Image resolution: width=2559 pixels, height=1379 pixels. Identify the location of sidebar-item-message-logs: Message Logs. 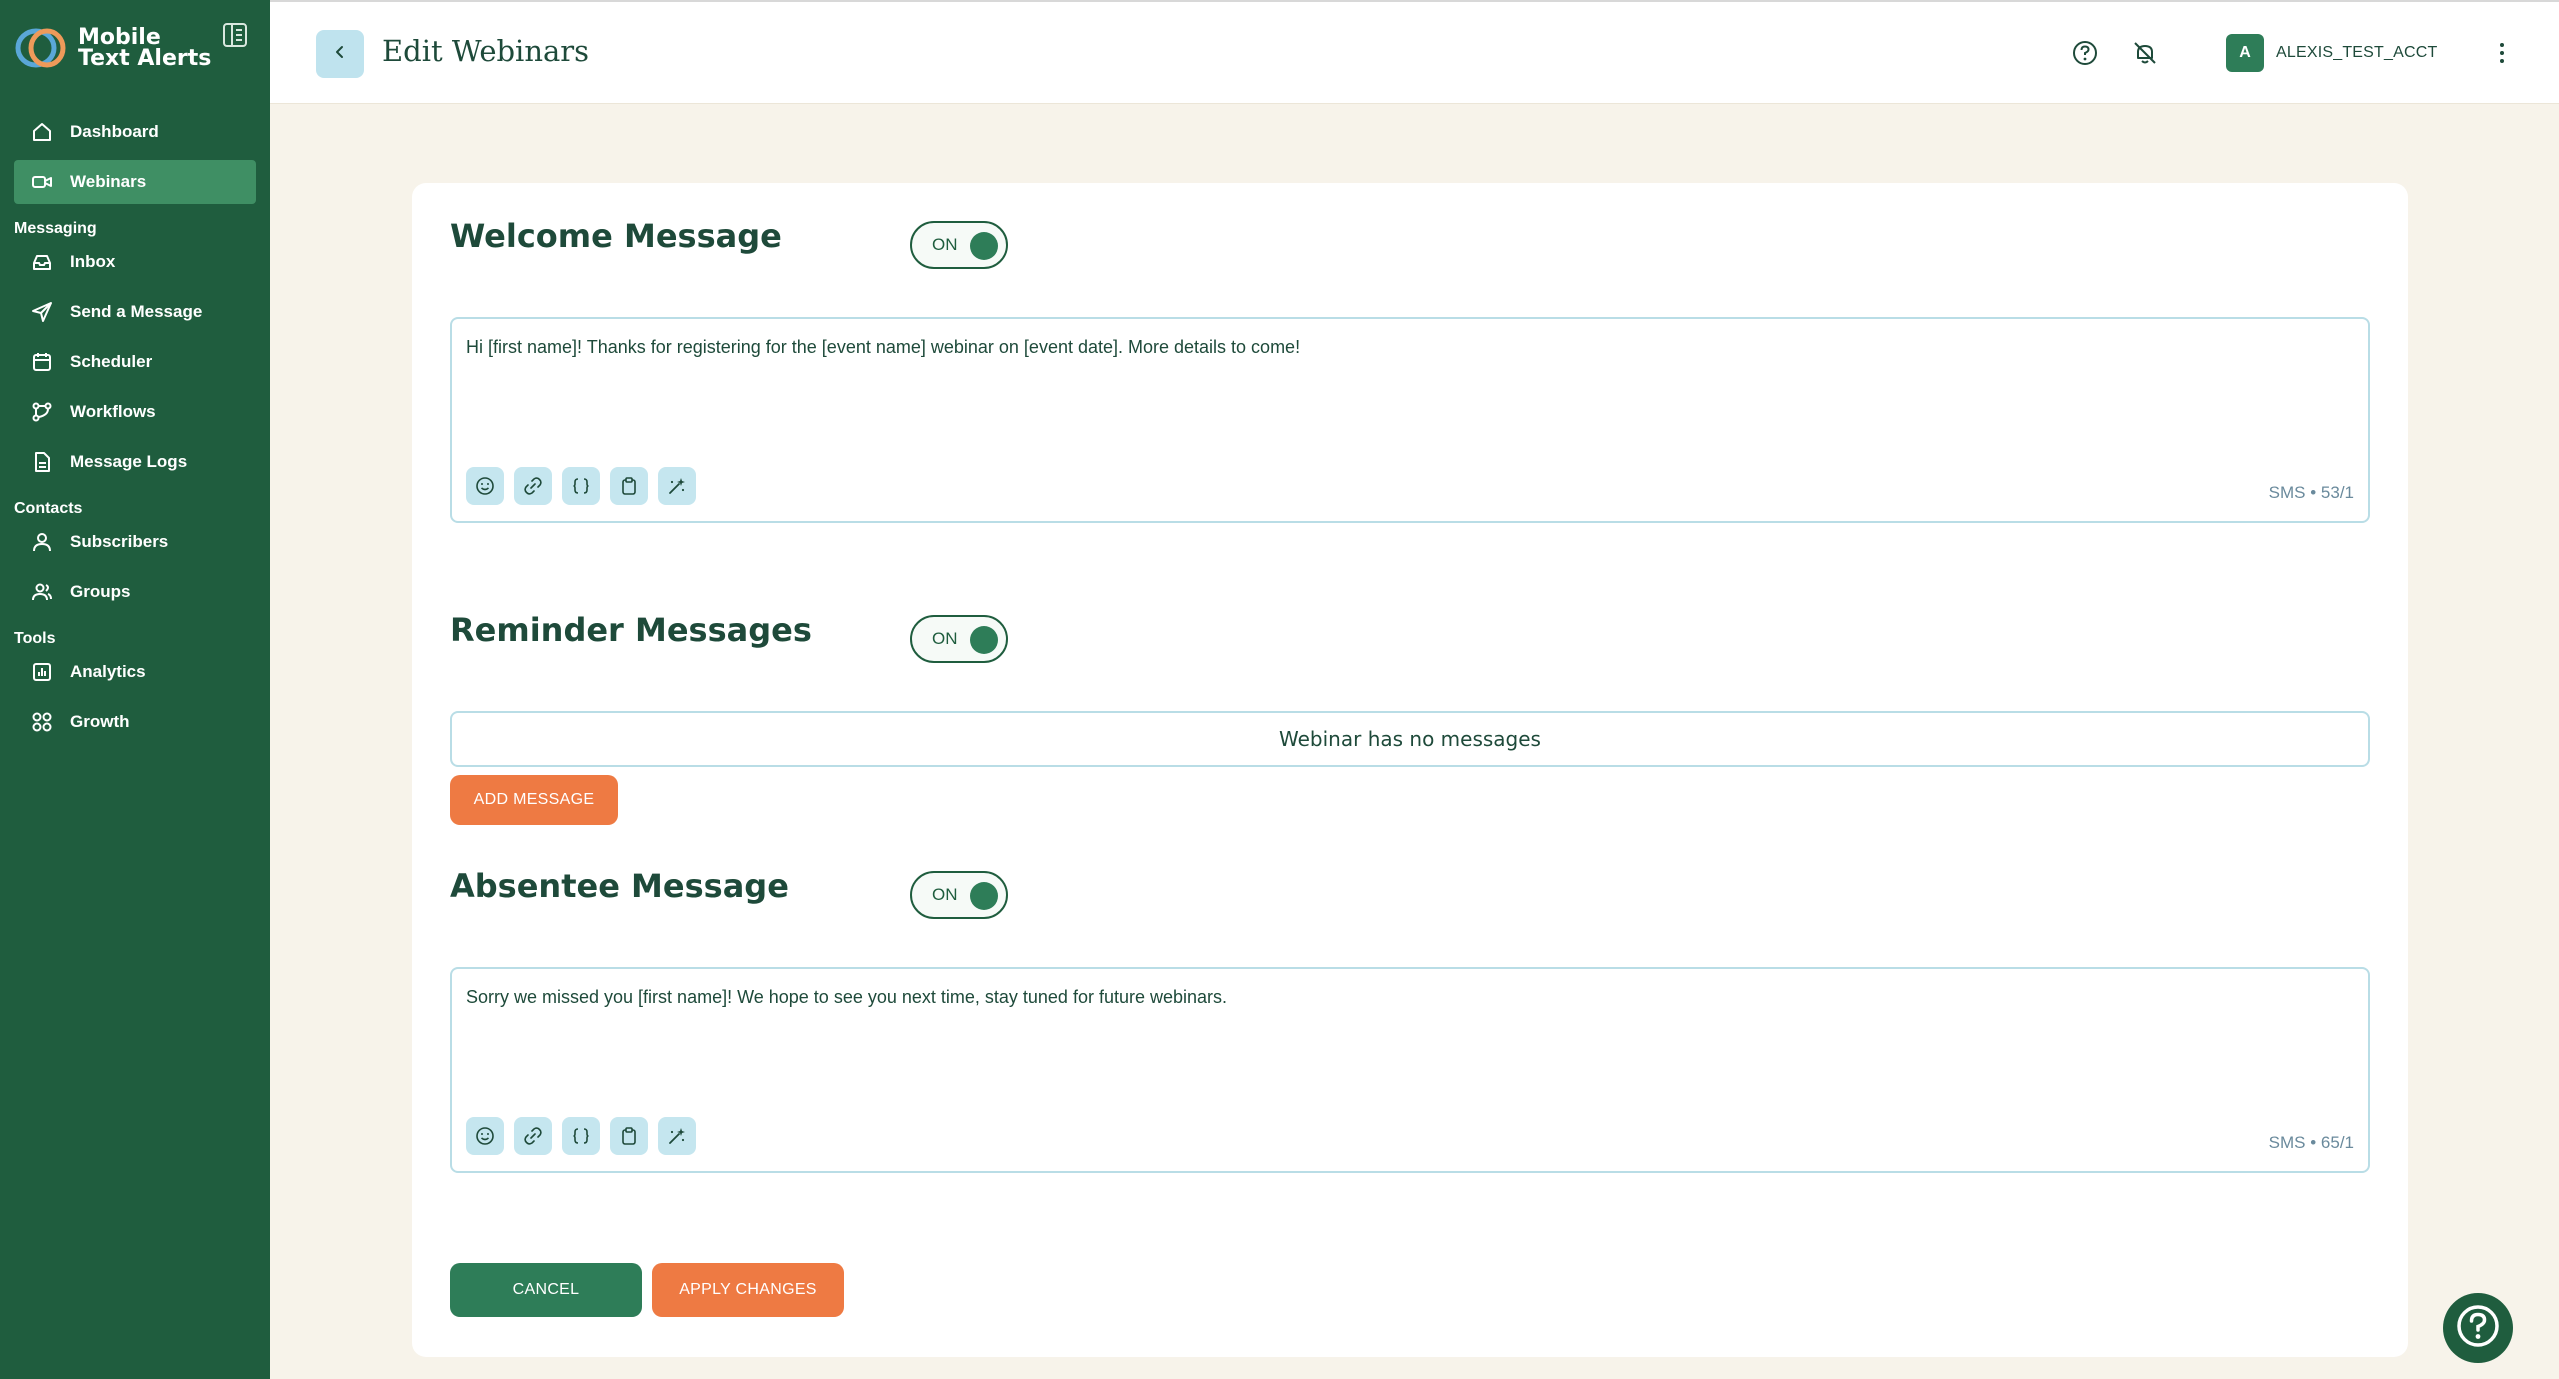
(135, 462).